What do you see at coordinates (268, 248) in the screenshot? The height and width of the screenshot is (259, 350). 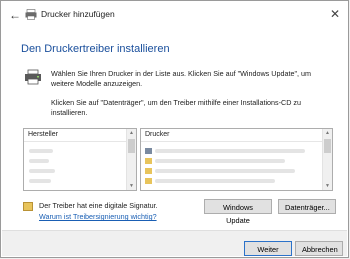 I see `next-button: Weiter` at bounding box center [268, 248].